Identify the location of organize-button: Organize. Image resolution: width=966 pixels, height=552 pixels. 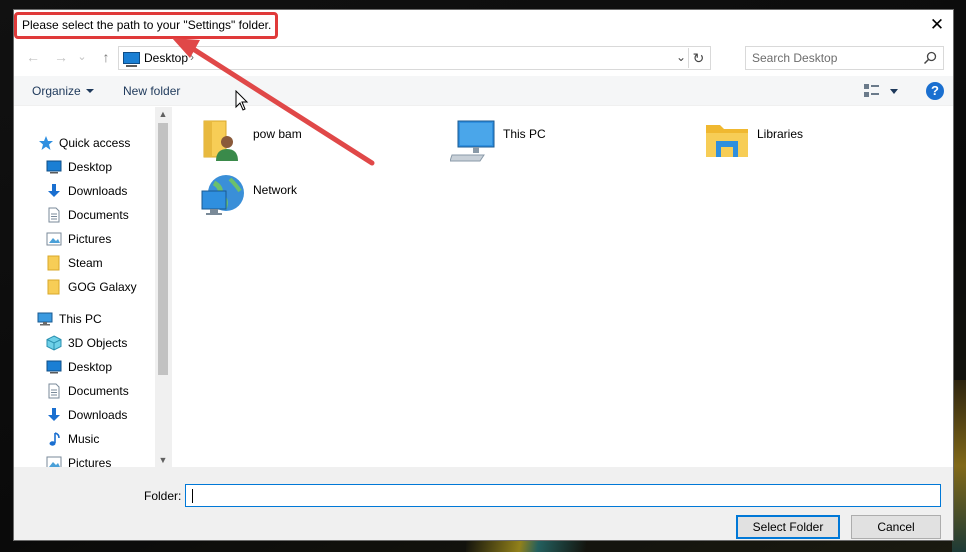
(63, 91).